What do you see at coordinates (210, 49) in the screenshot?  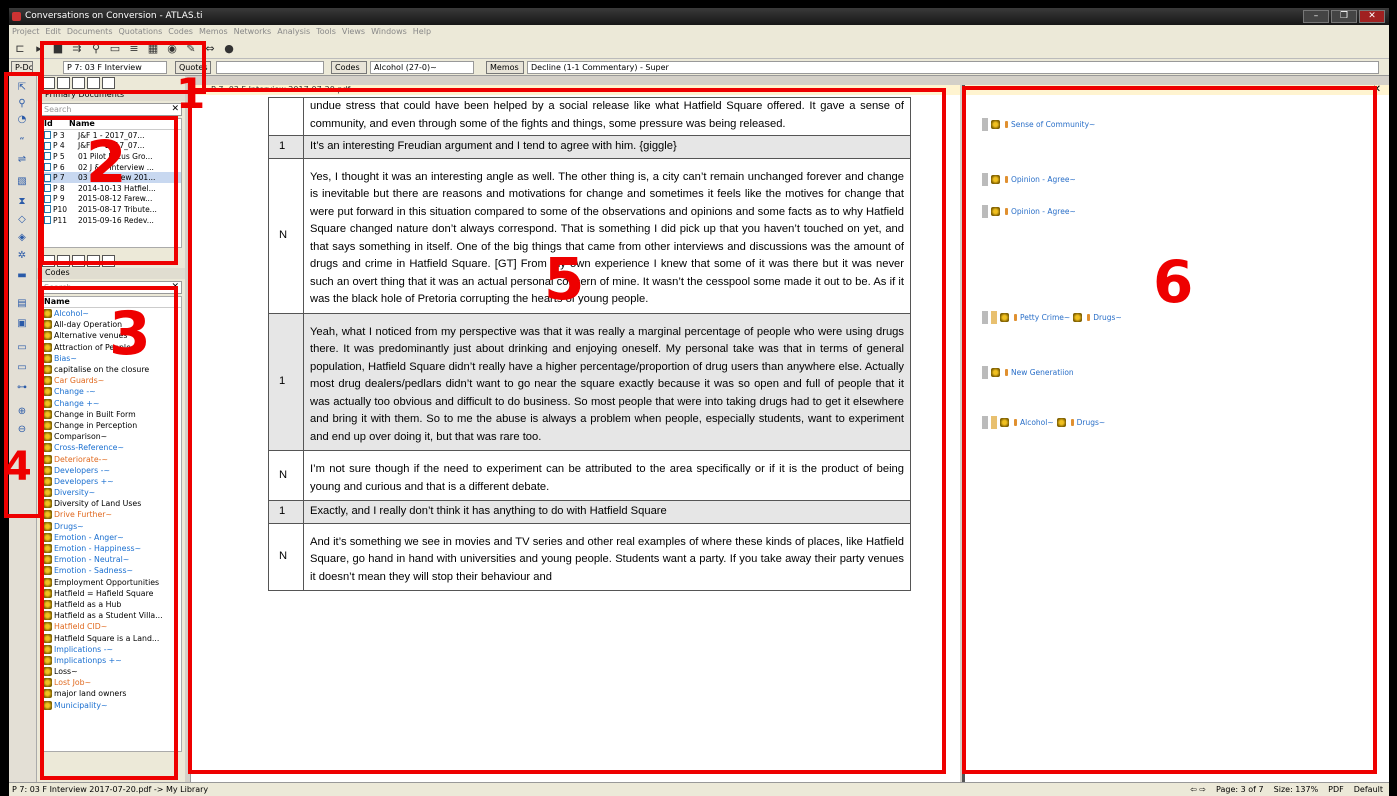 I see `navigate-icon: ⇔` at bounding box center [210, 49].